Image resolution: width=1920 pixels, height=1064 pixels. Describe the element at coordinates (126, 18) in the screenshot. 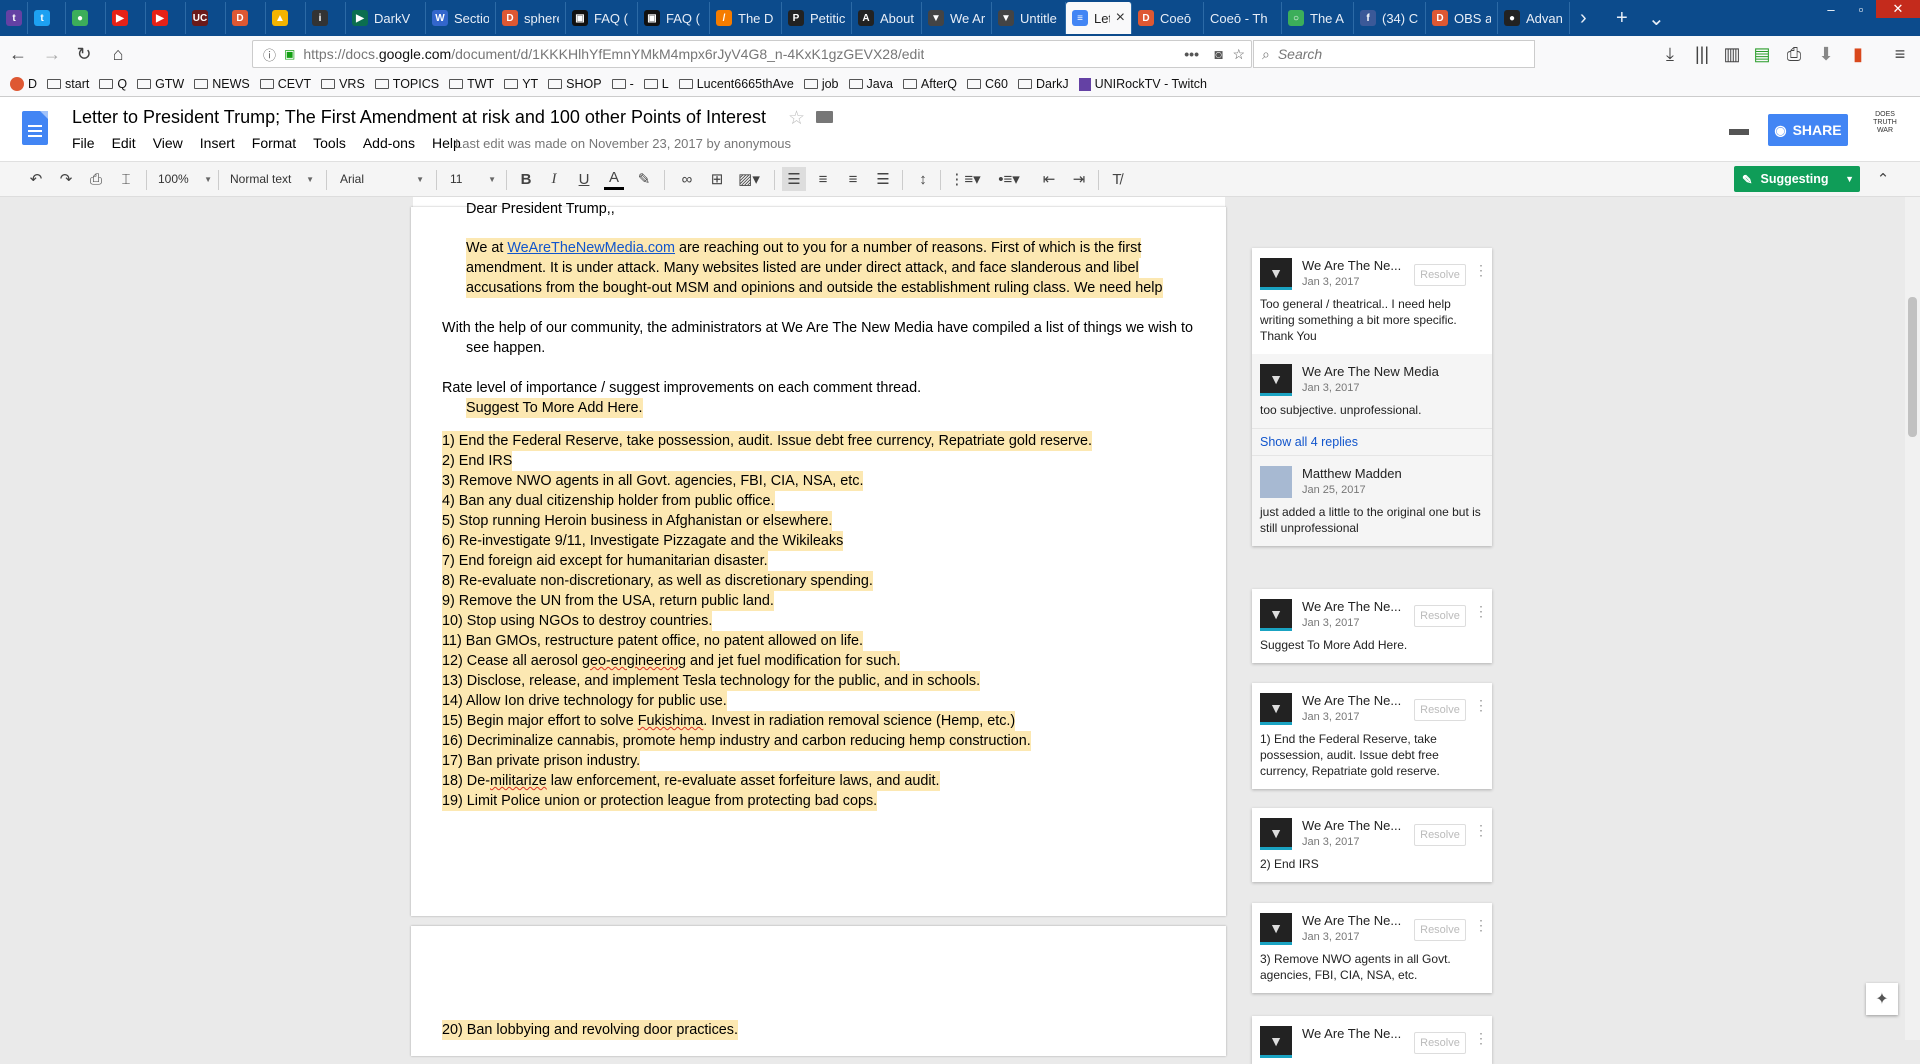

I see `browser-tab: ▶` at that location.